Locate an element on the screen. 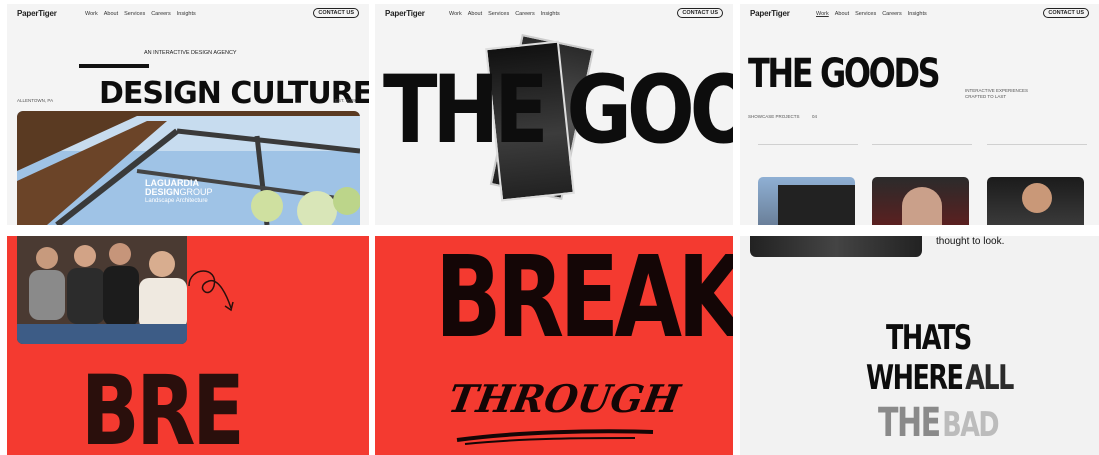 This screenshot has width=1099, height=455. left-meta: ALLENTOWN, PA is located at coordinates (35, 100).